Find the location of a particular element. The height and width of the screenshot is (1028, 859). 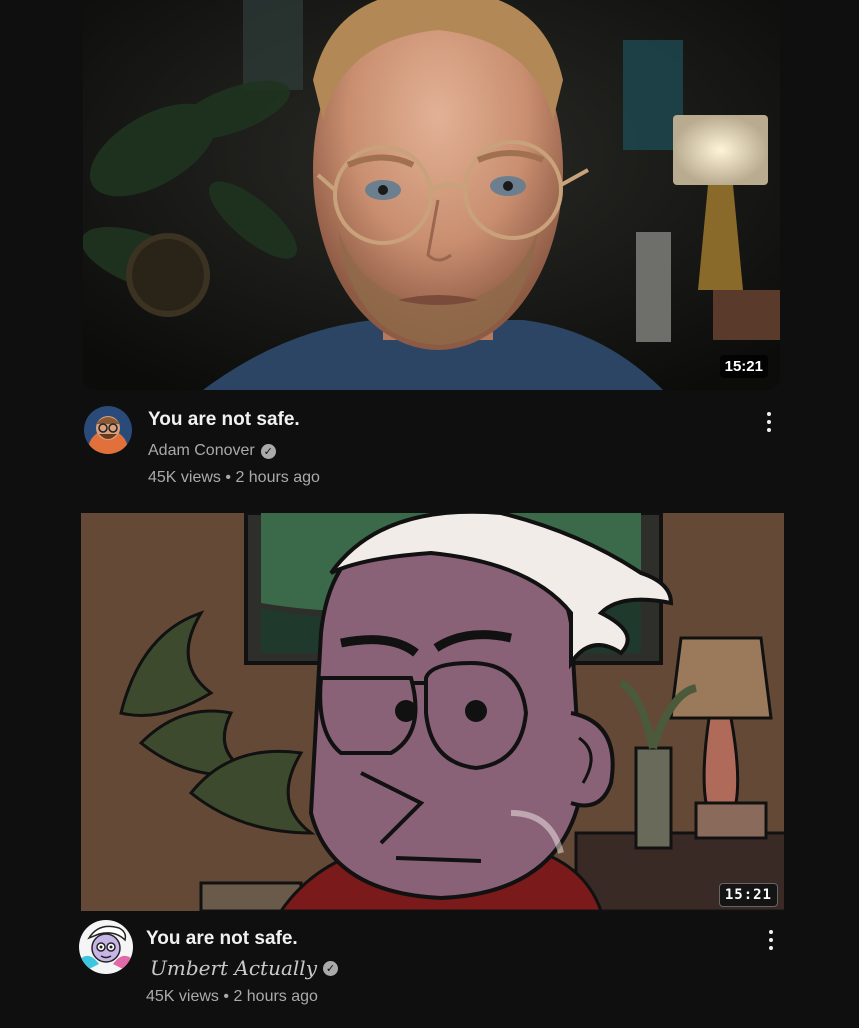

channel-name: Adam Conover ✓ is located at coordinates (212, 451).